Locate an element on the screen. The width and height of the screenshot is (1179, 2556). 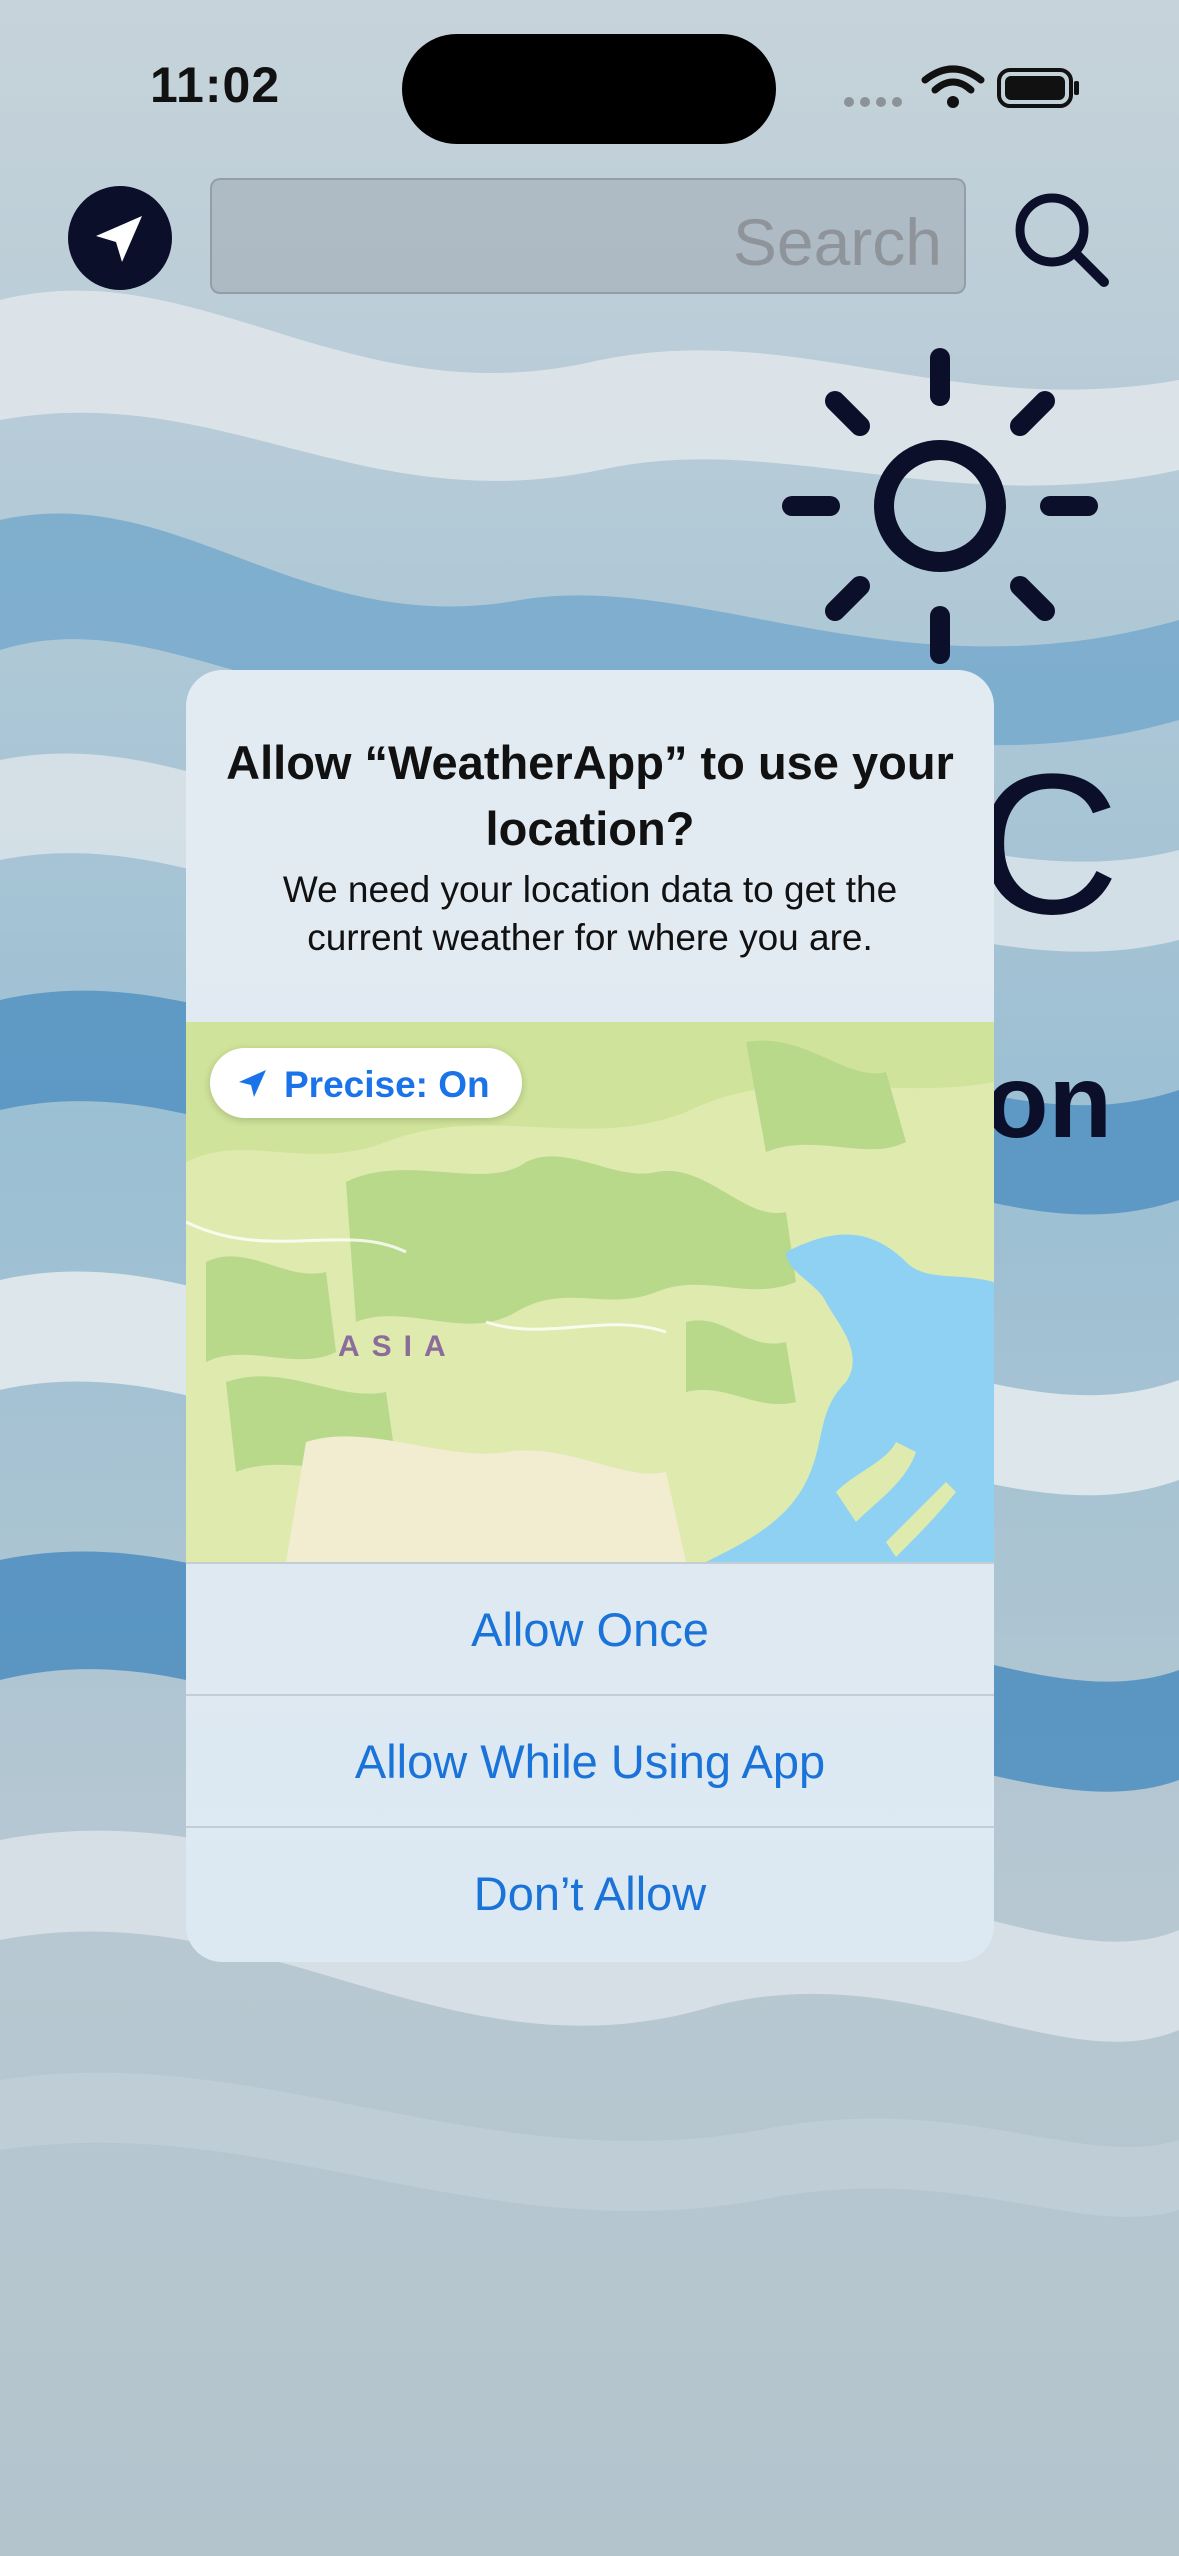
temperature-text: C is located at coordinates (1047, 844).